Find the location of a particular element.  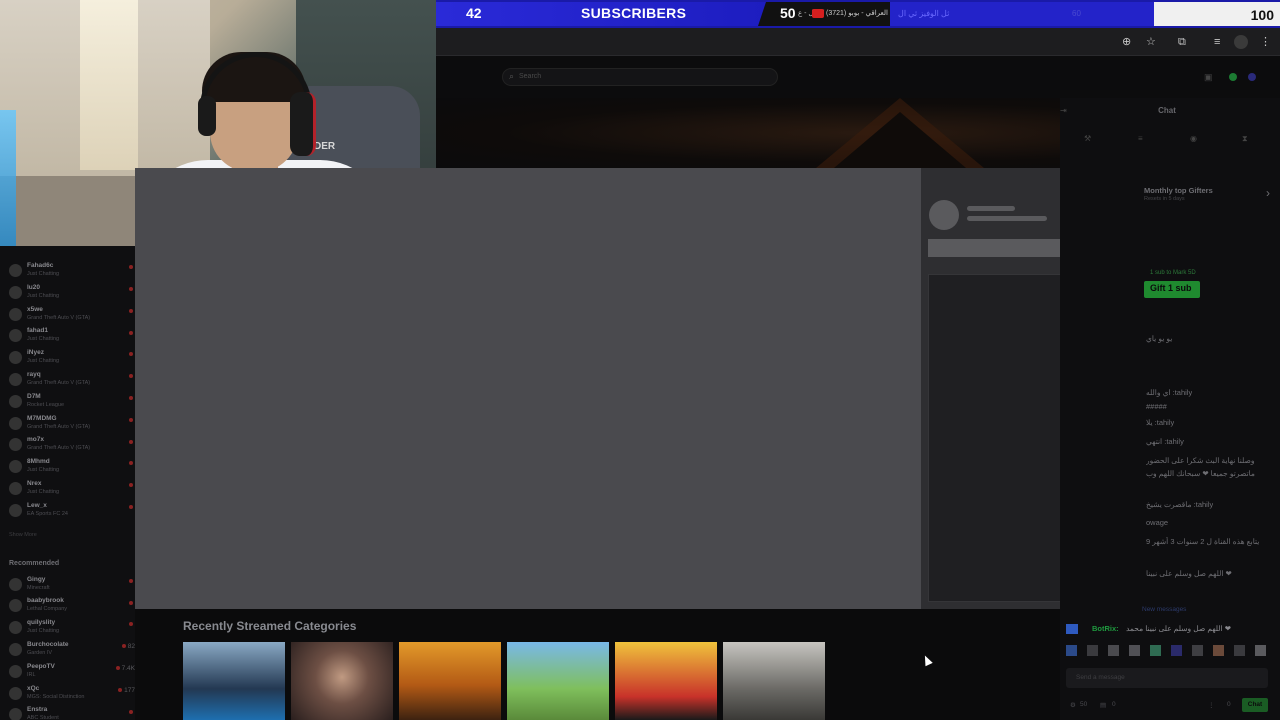

channel-name: Burchocolate is located at coordinates (48, 644).